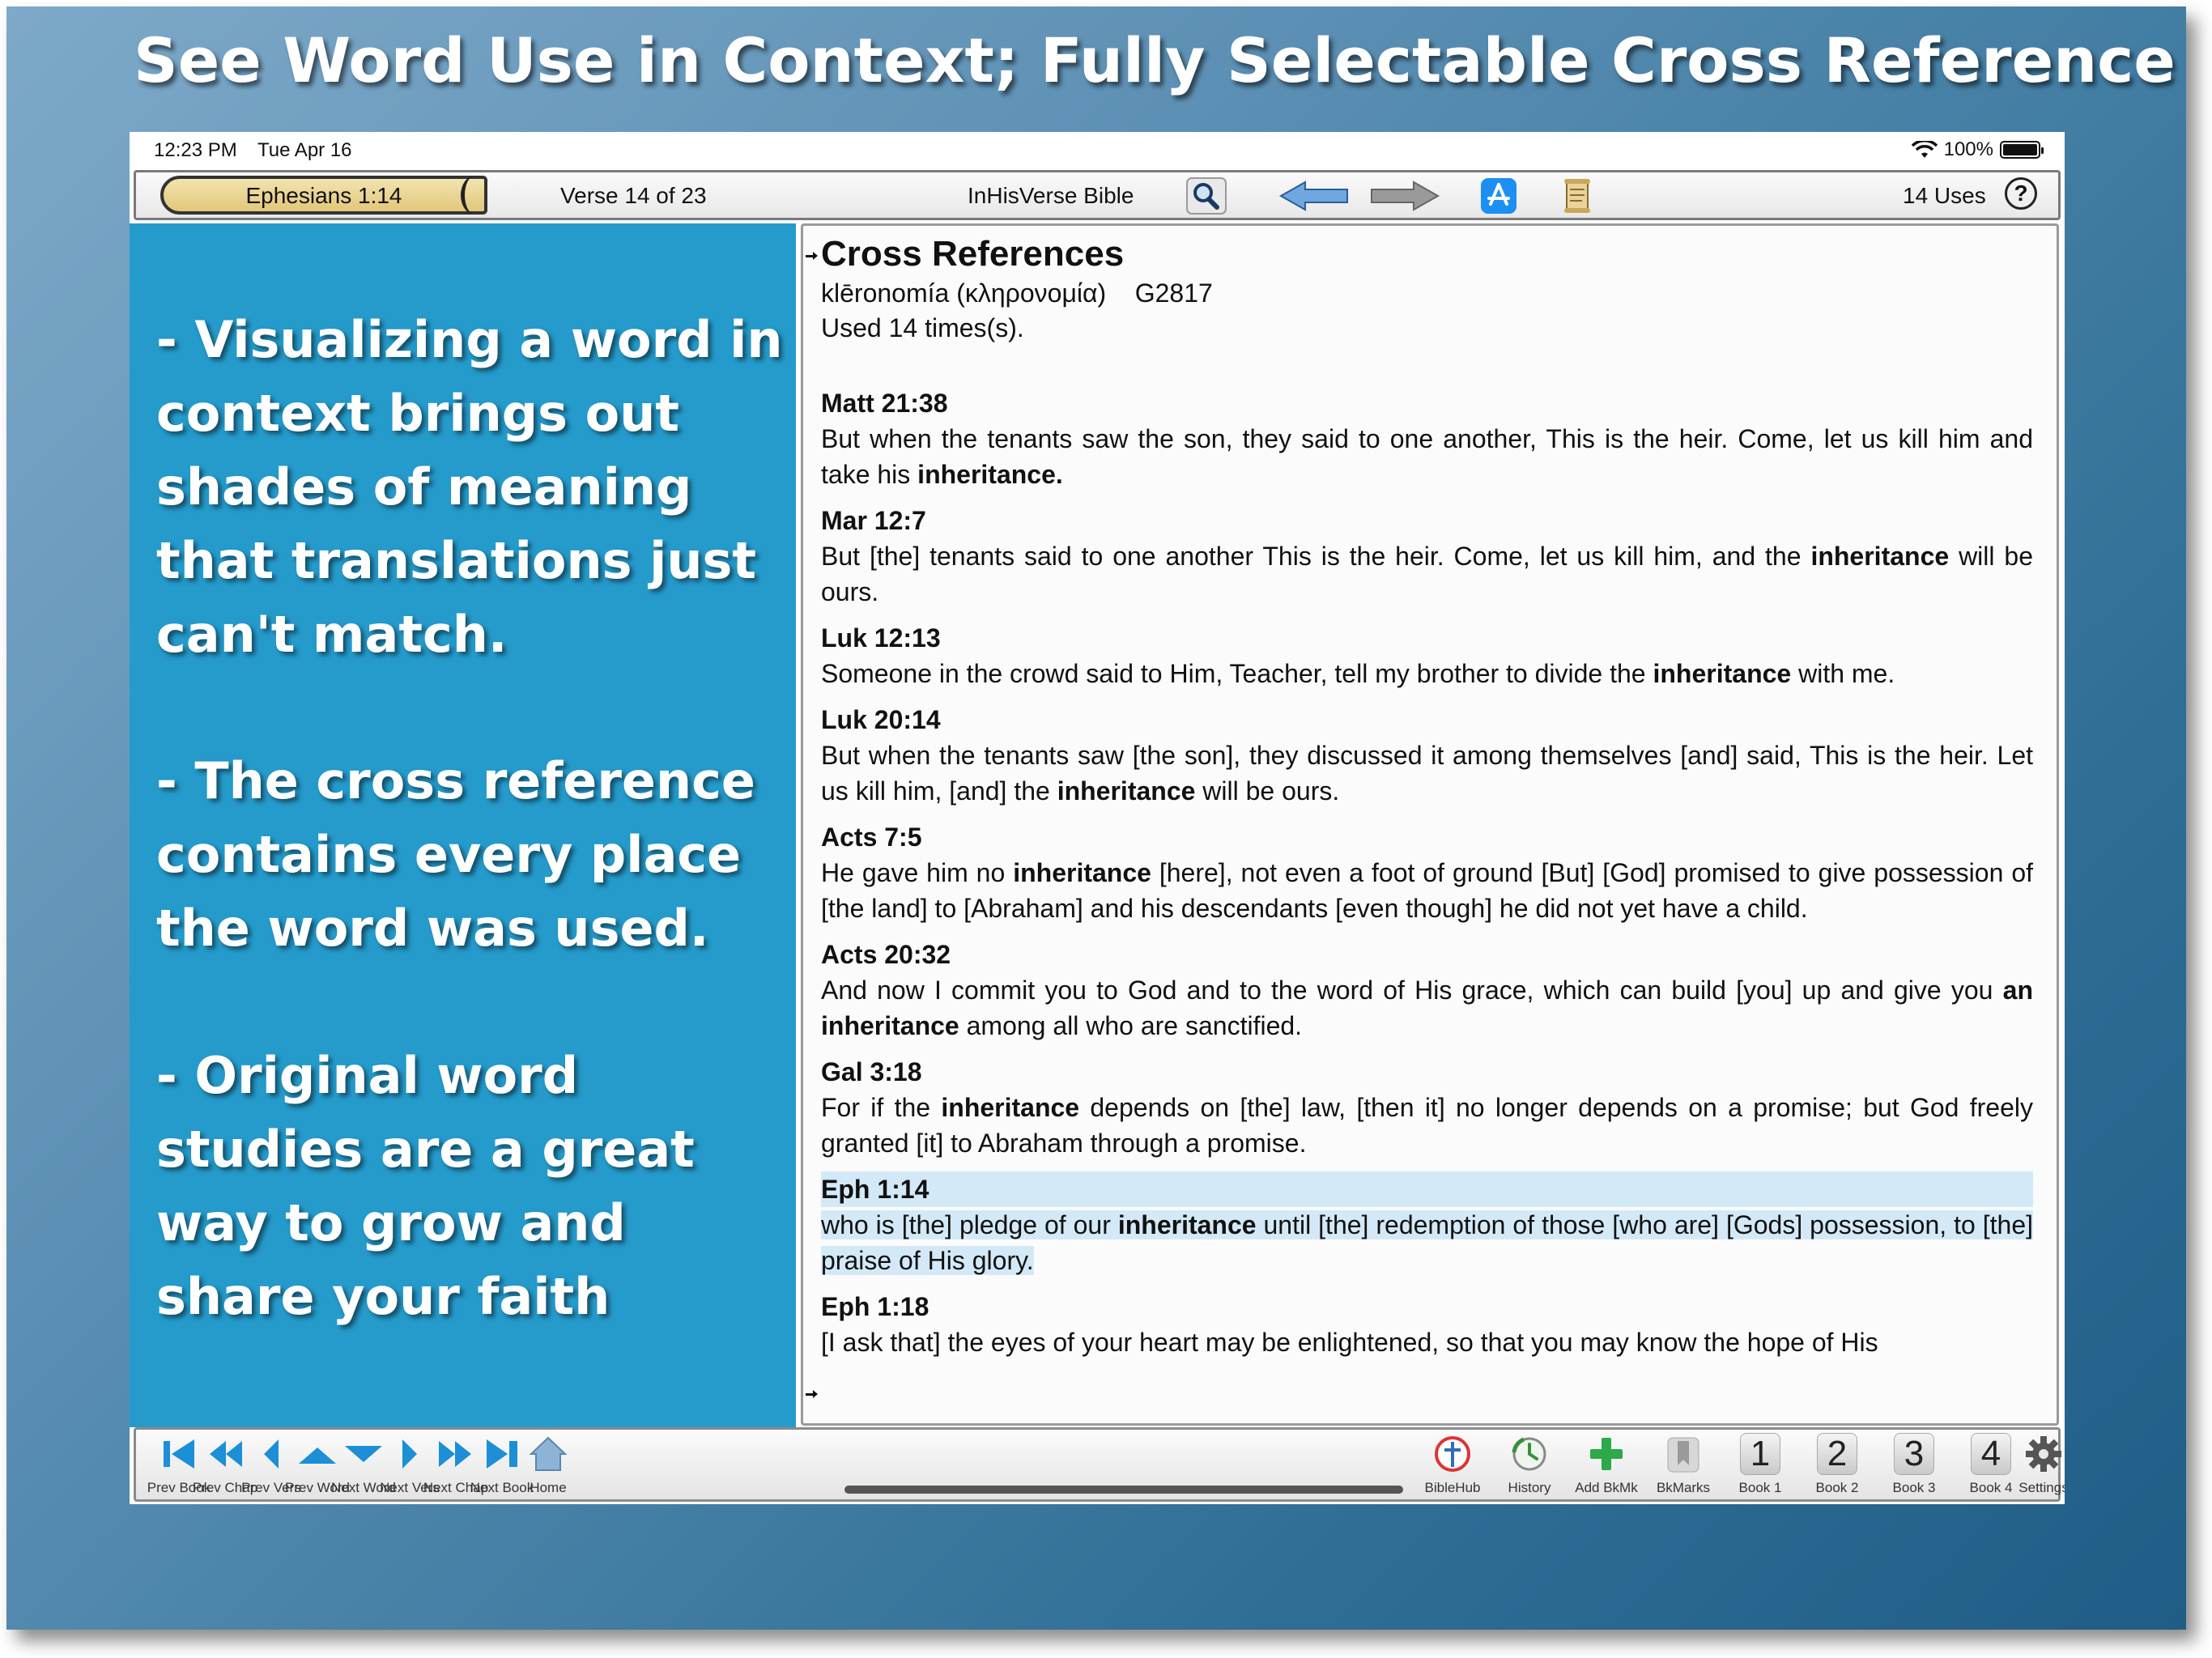 The image size is (2212, 1658). What do you see at coordinates (990, 474) in the screenshot?
I see `highlighted-word: inheritance.` at bounding box center [990, 474].